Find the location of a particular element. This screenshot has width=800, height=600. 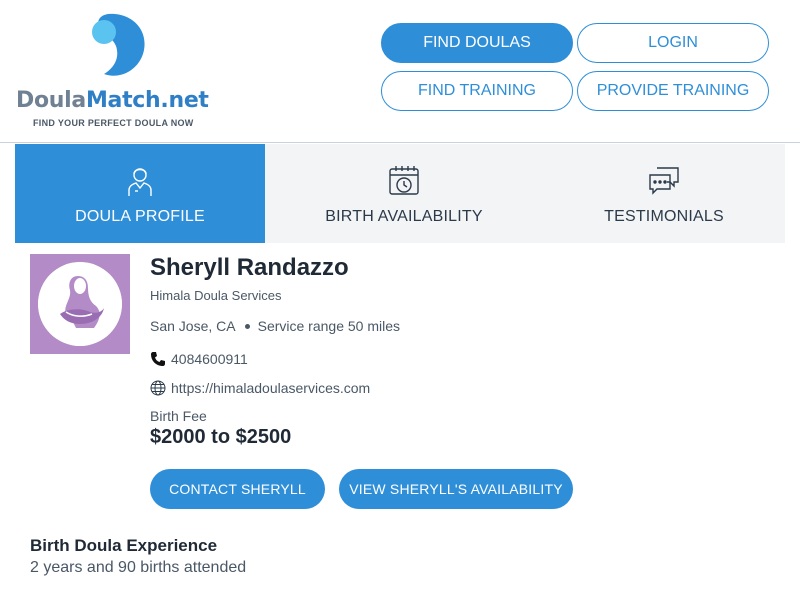

tab-doula-profile: DOULA PROFILE is located at coordinates (140, 193).